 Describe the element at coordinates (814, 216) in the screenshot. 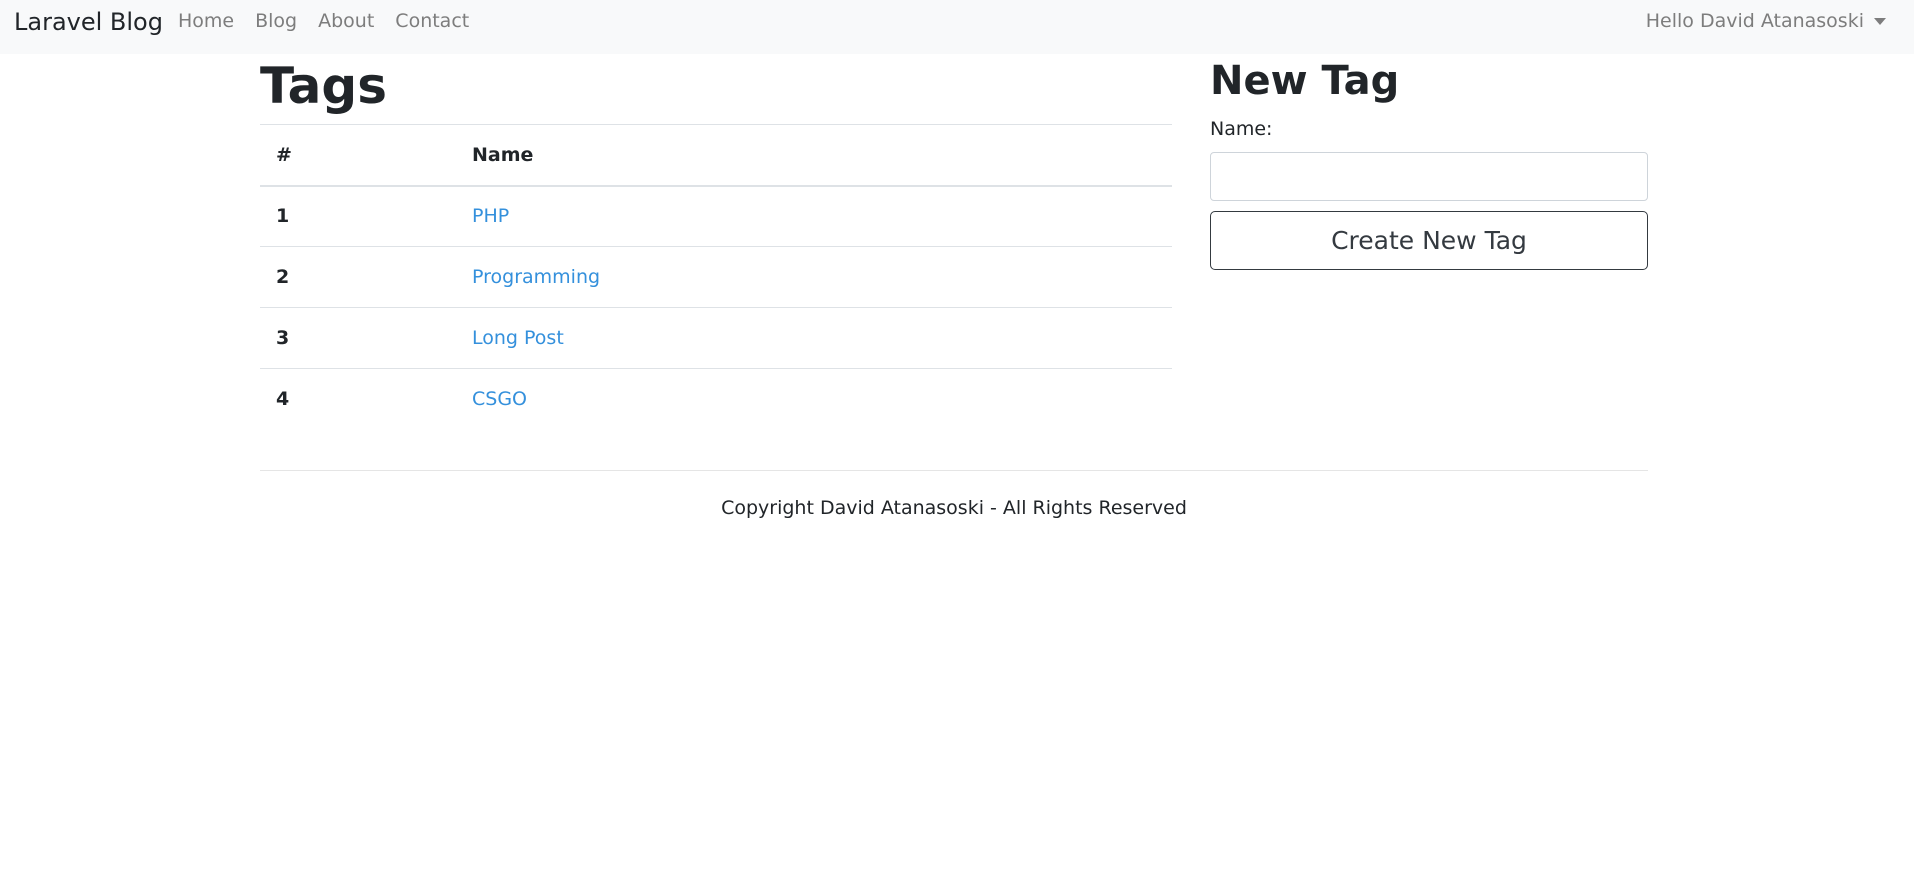

I see `tag-name-cell: PHP` at that location.